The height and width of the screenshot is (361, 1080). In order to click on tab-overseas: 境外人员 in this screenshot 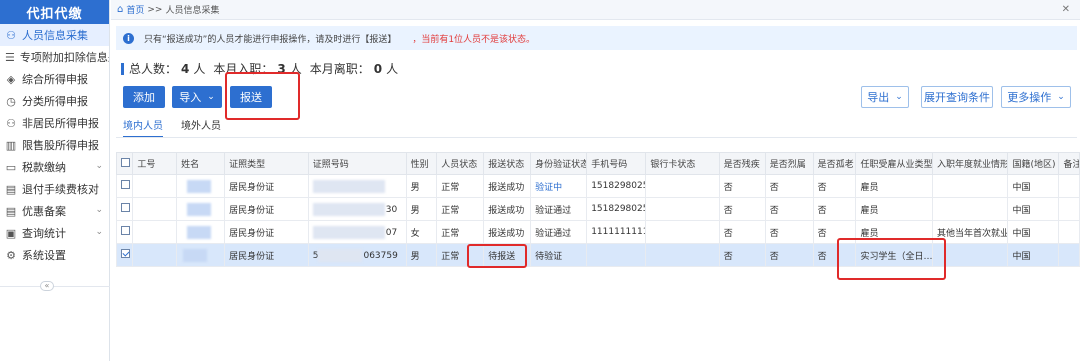, I will do `click(201, 127)`.